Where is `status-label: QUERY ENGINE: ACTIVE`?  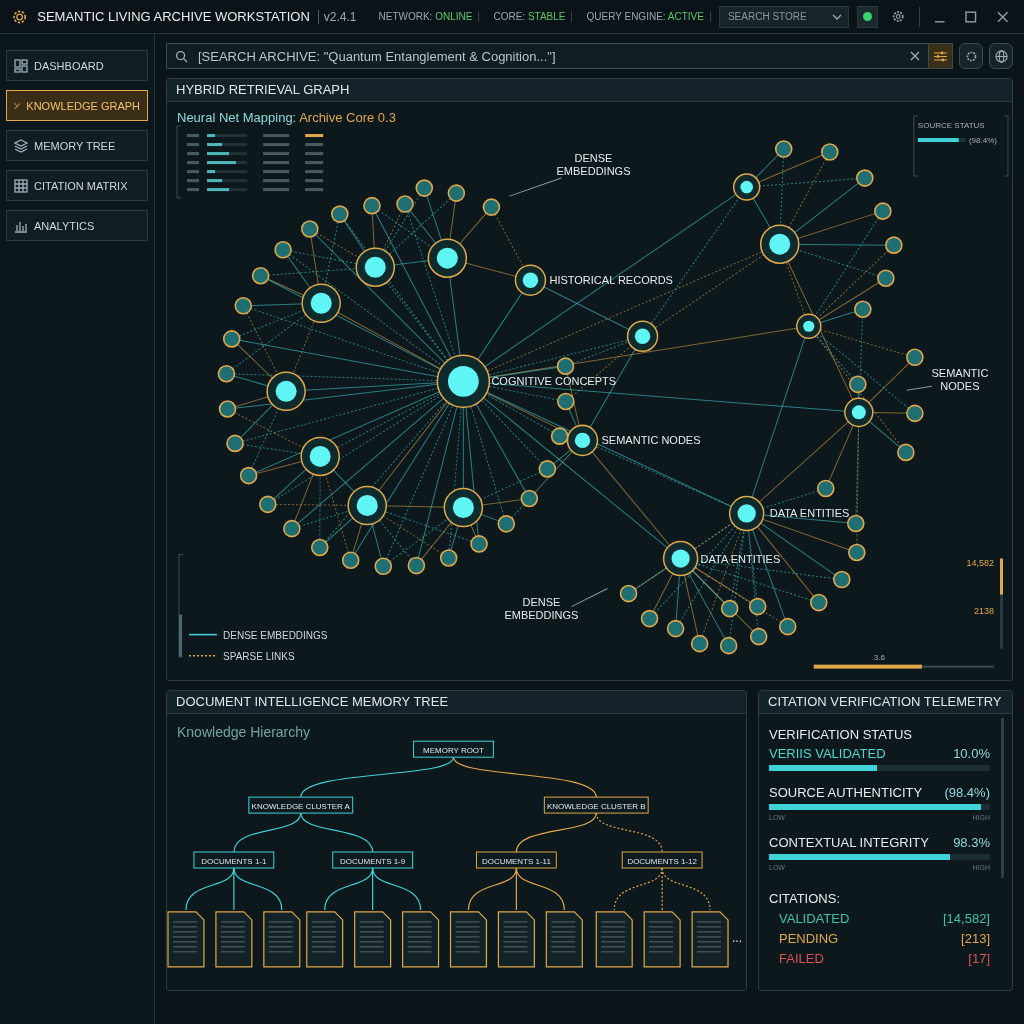
status-label: QUERY ENGINE: ACTIVE is located at coordinates (645, 16).